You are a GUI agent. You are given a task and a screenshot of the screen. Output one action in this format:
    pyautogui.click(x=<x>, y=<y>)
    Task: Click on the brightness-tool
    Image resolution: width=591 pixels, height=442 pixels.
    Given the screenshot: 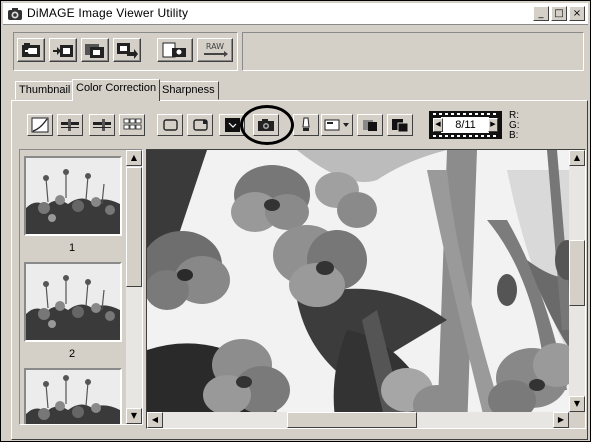 What is the action you would take?
    pyautogui.click(x=232, y=125)
    